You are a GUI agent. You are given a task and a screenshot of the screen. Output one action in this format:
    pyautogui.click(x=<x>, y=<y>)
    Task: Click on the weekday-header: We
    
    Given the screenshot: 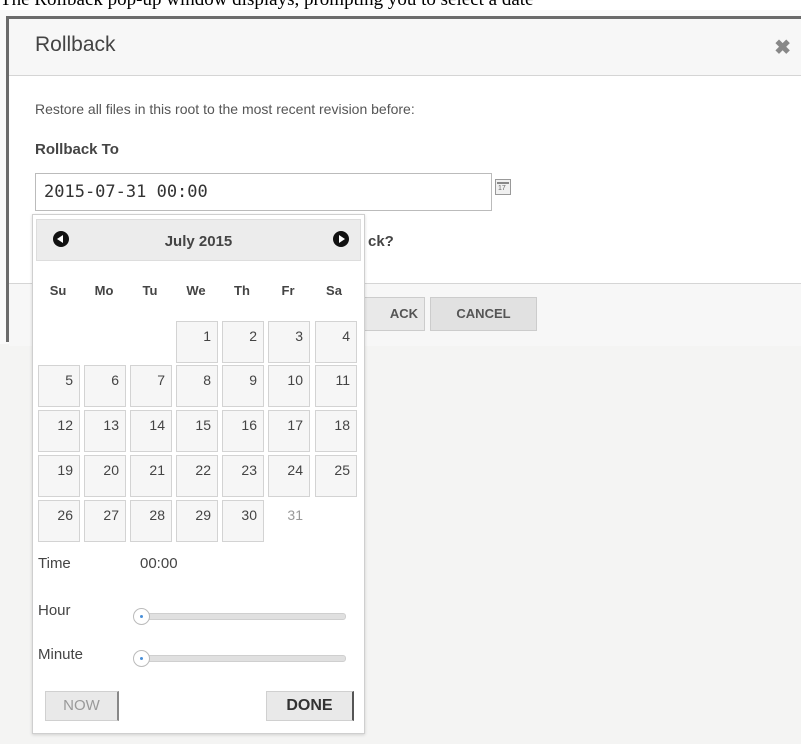 What is the action you would take?
    pyautogui.click(x=196, y=290)
    